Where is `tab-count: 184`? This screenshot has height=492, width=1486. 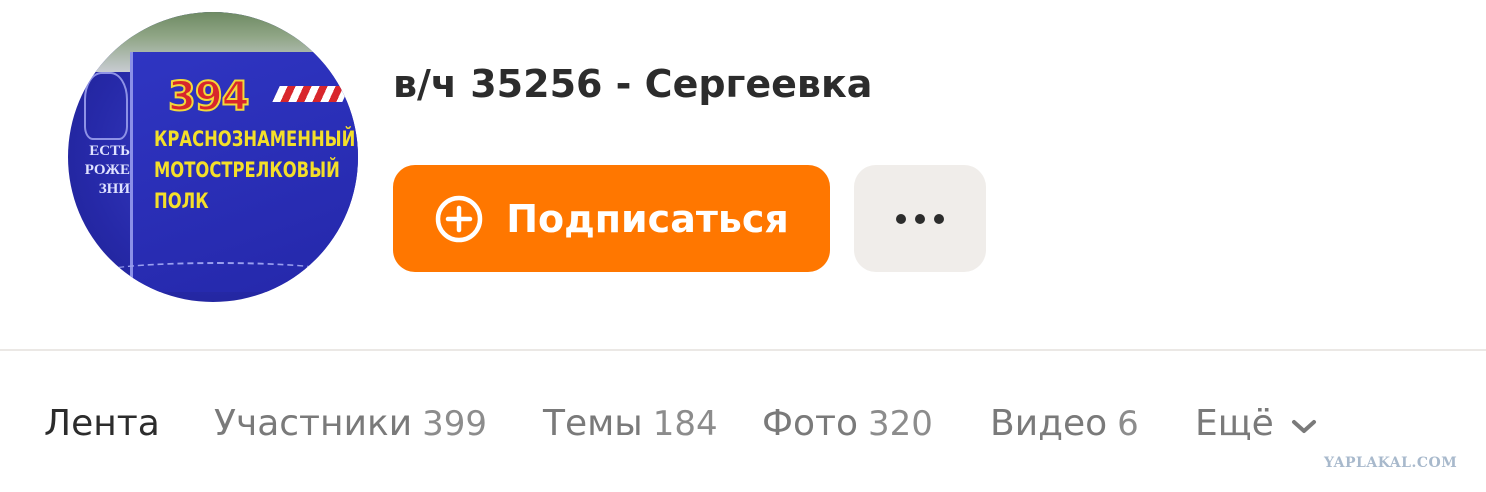 tab-count: 184 is located at coordinates (685, 424).